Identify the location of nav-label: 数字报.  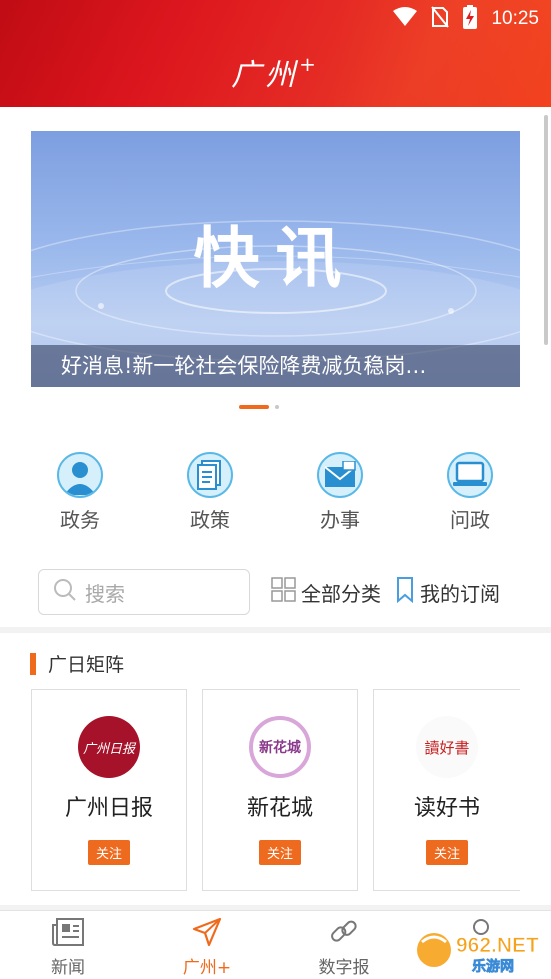
(344, 968).